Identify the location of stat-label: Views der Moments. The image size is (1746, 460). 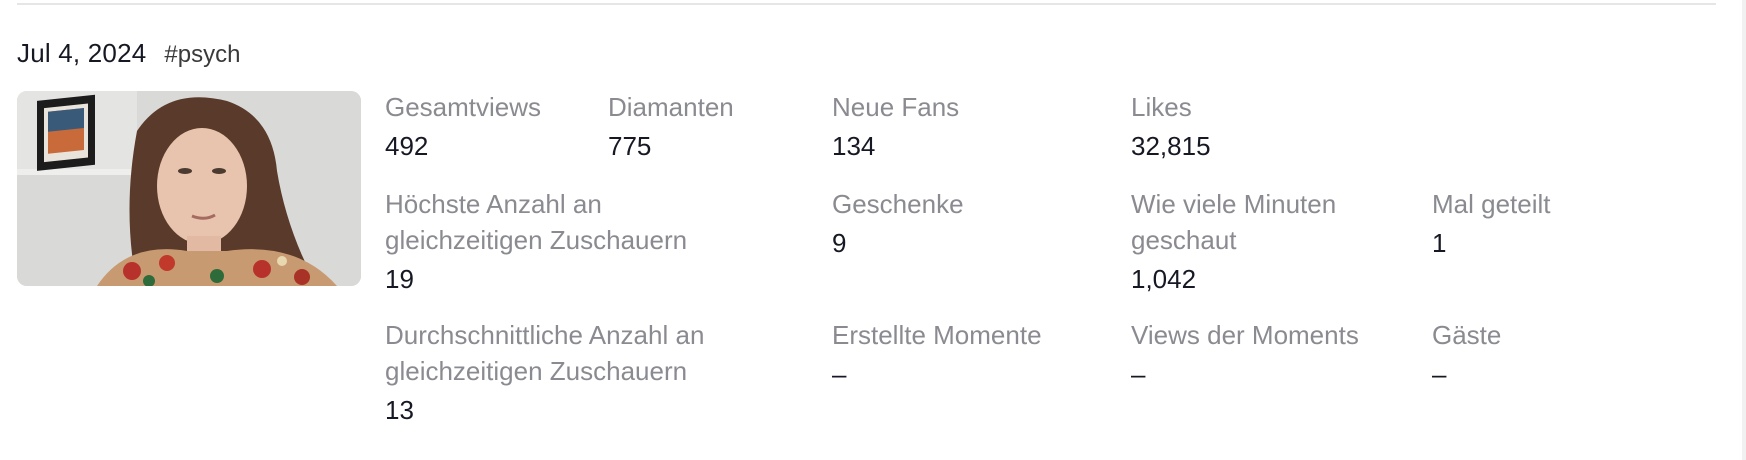
(1245, 335).